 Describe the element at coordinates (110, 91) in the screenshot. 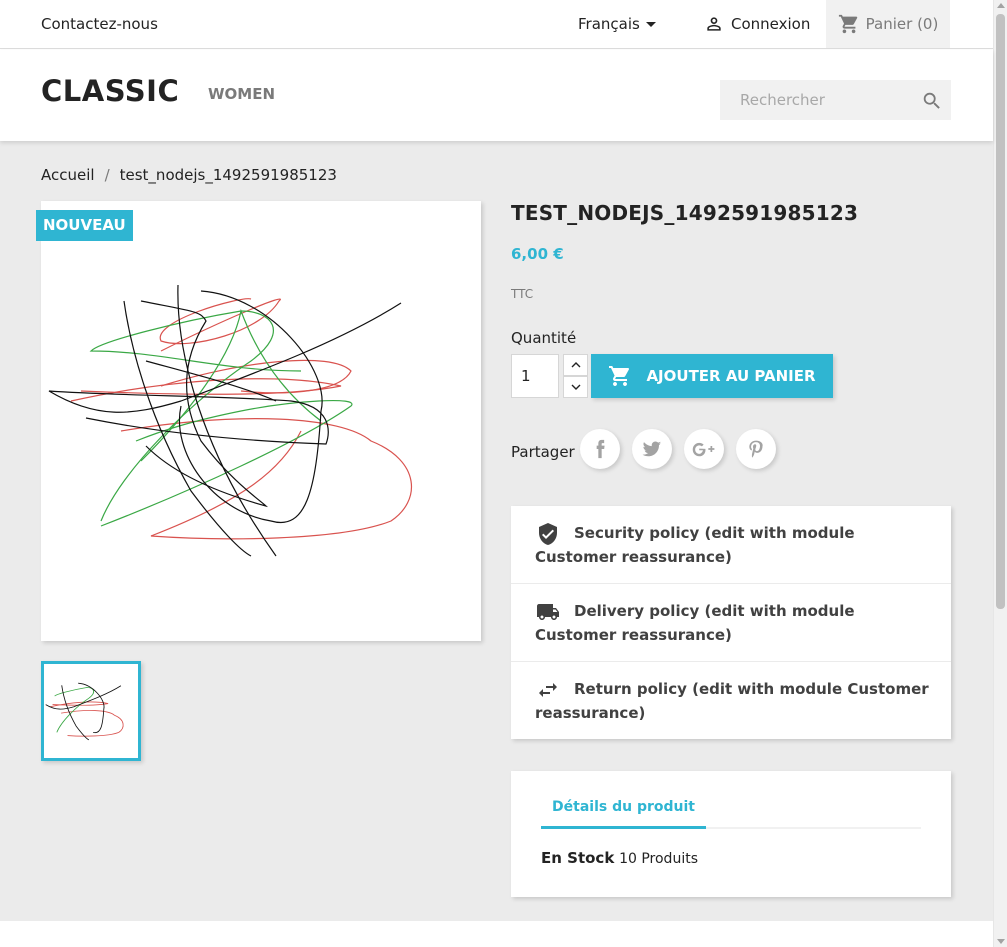

I see `site-logo: CLASSIC` at that location.